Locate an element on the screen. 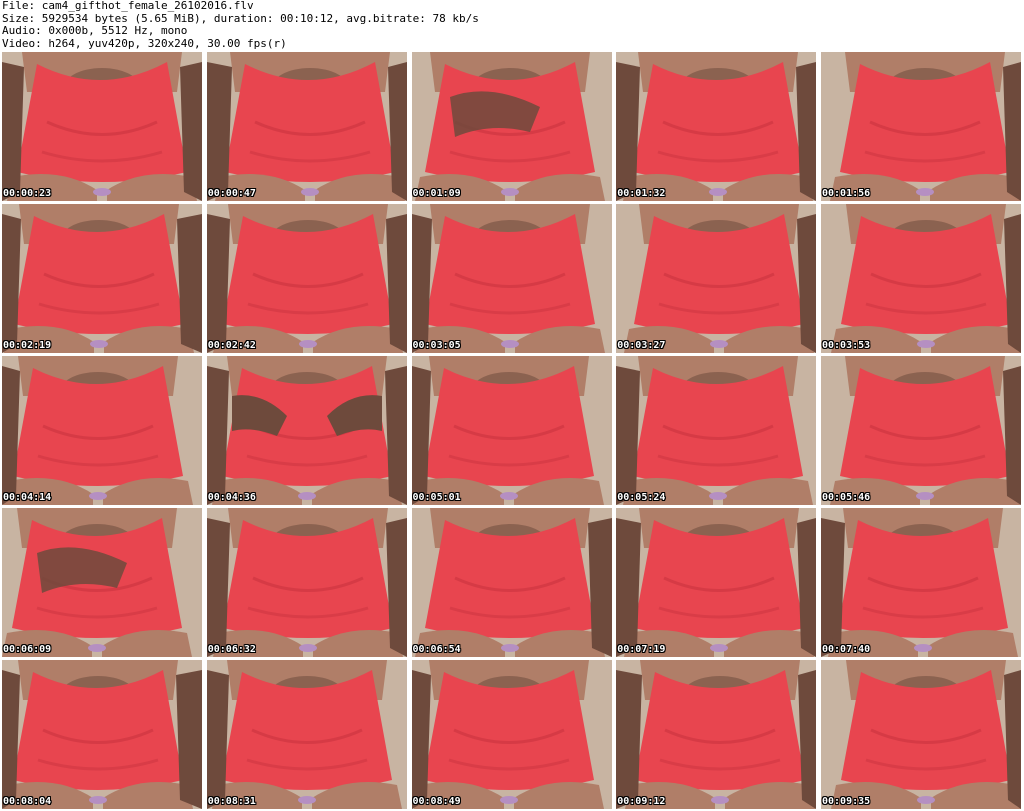 Image resolution: width=1024 pixels, height=811 pixels. thumbnail-timestamp: 00:01:32 is located at coordinates (641, 193).